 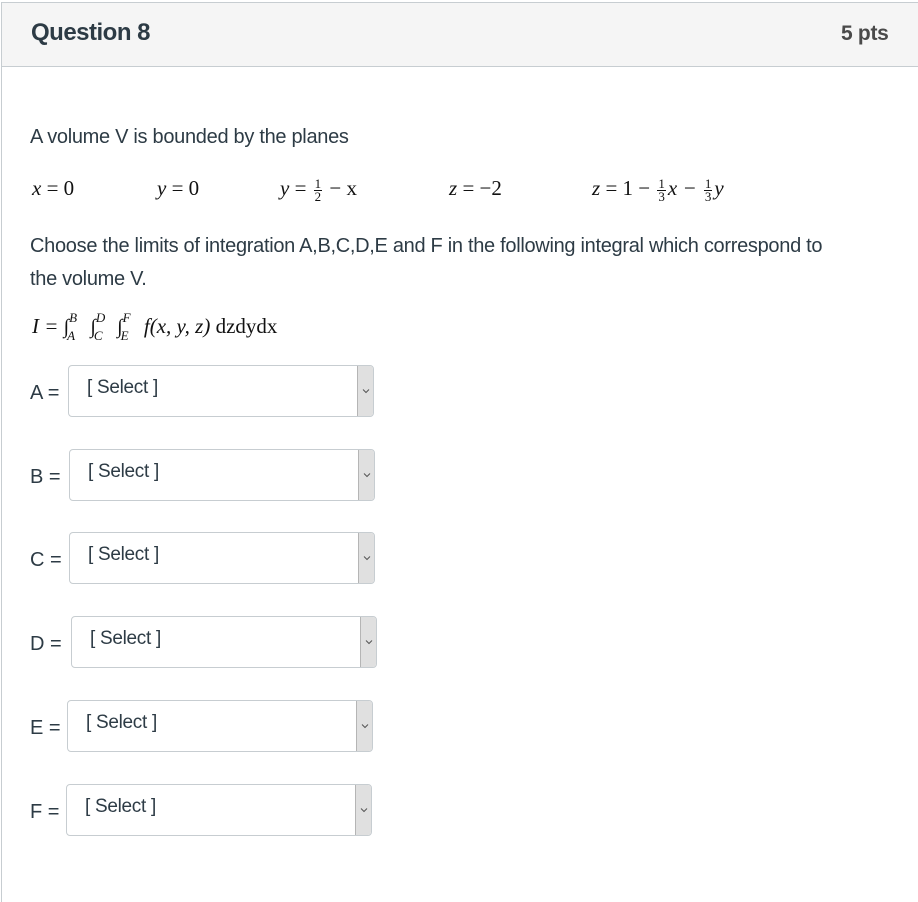 What do you see at coordinates (45, 728) in the screenshot?
I see `limit-label: E =` at bounding box center [45, 728].